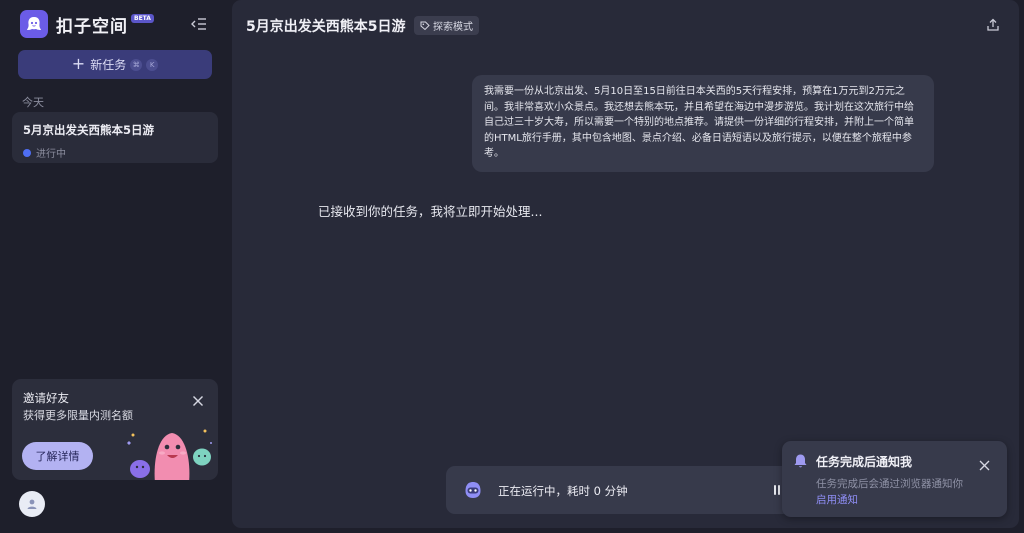  I want to click on bell-icon, so click(800, 461).